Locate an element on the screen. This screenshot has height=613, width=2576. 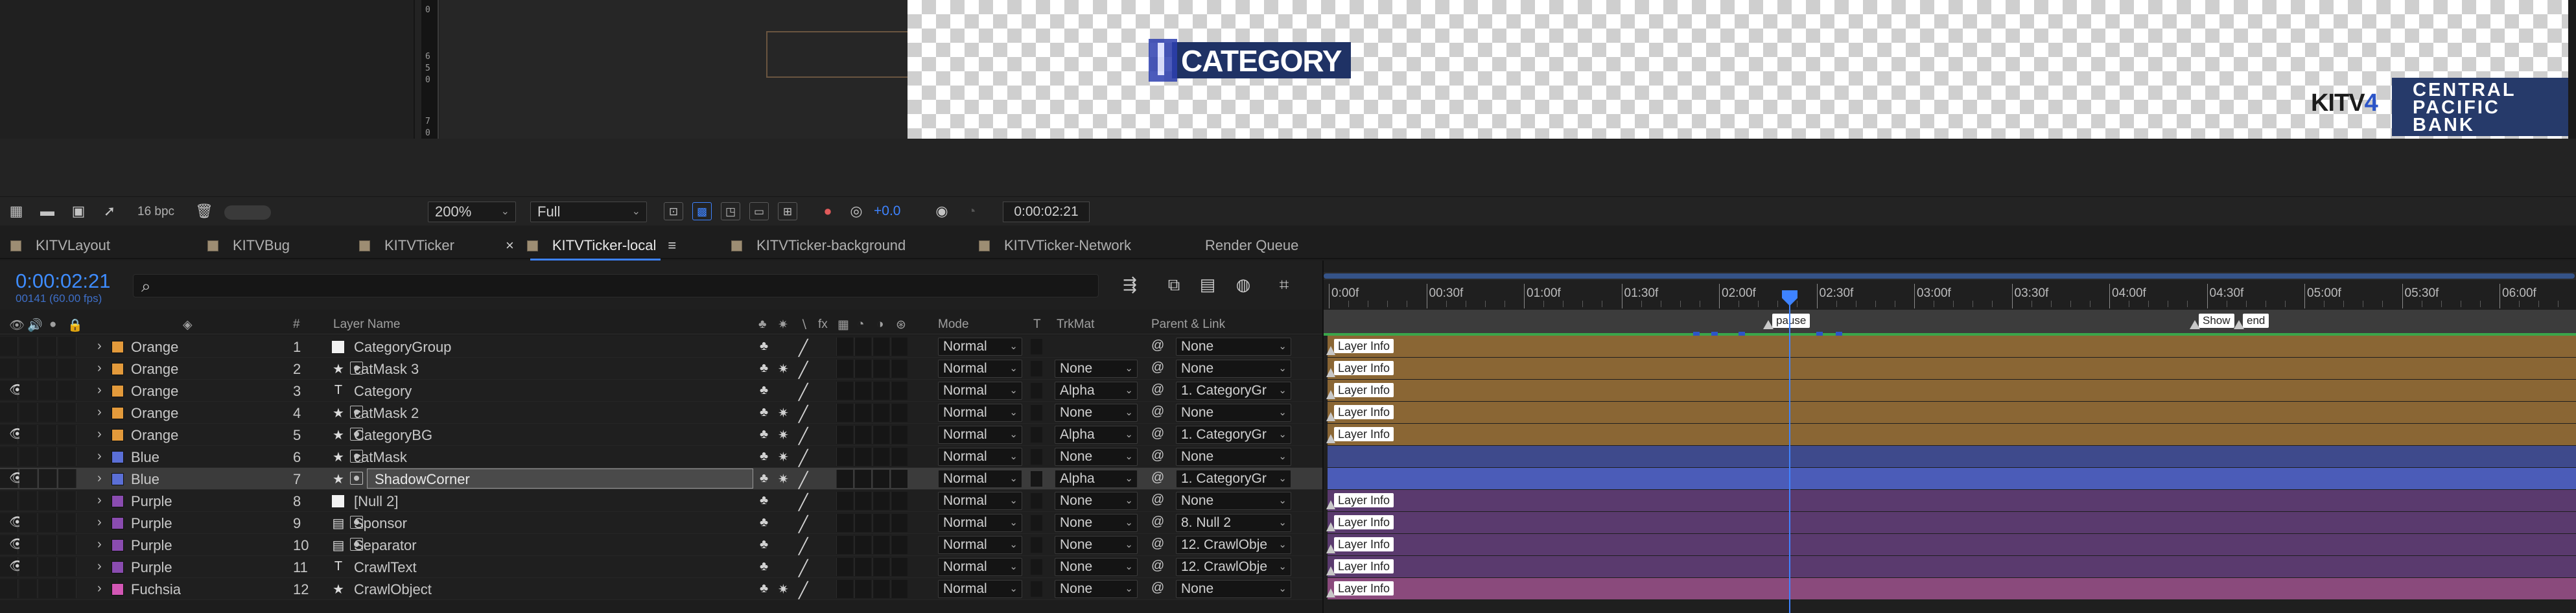
layer-name-header: Layer Name is located at coordinates (367, 325).